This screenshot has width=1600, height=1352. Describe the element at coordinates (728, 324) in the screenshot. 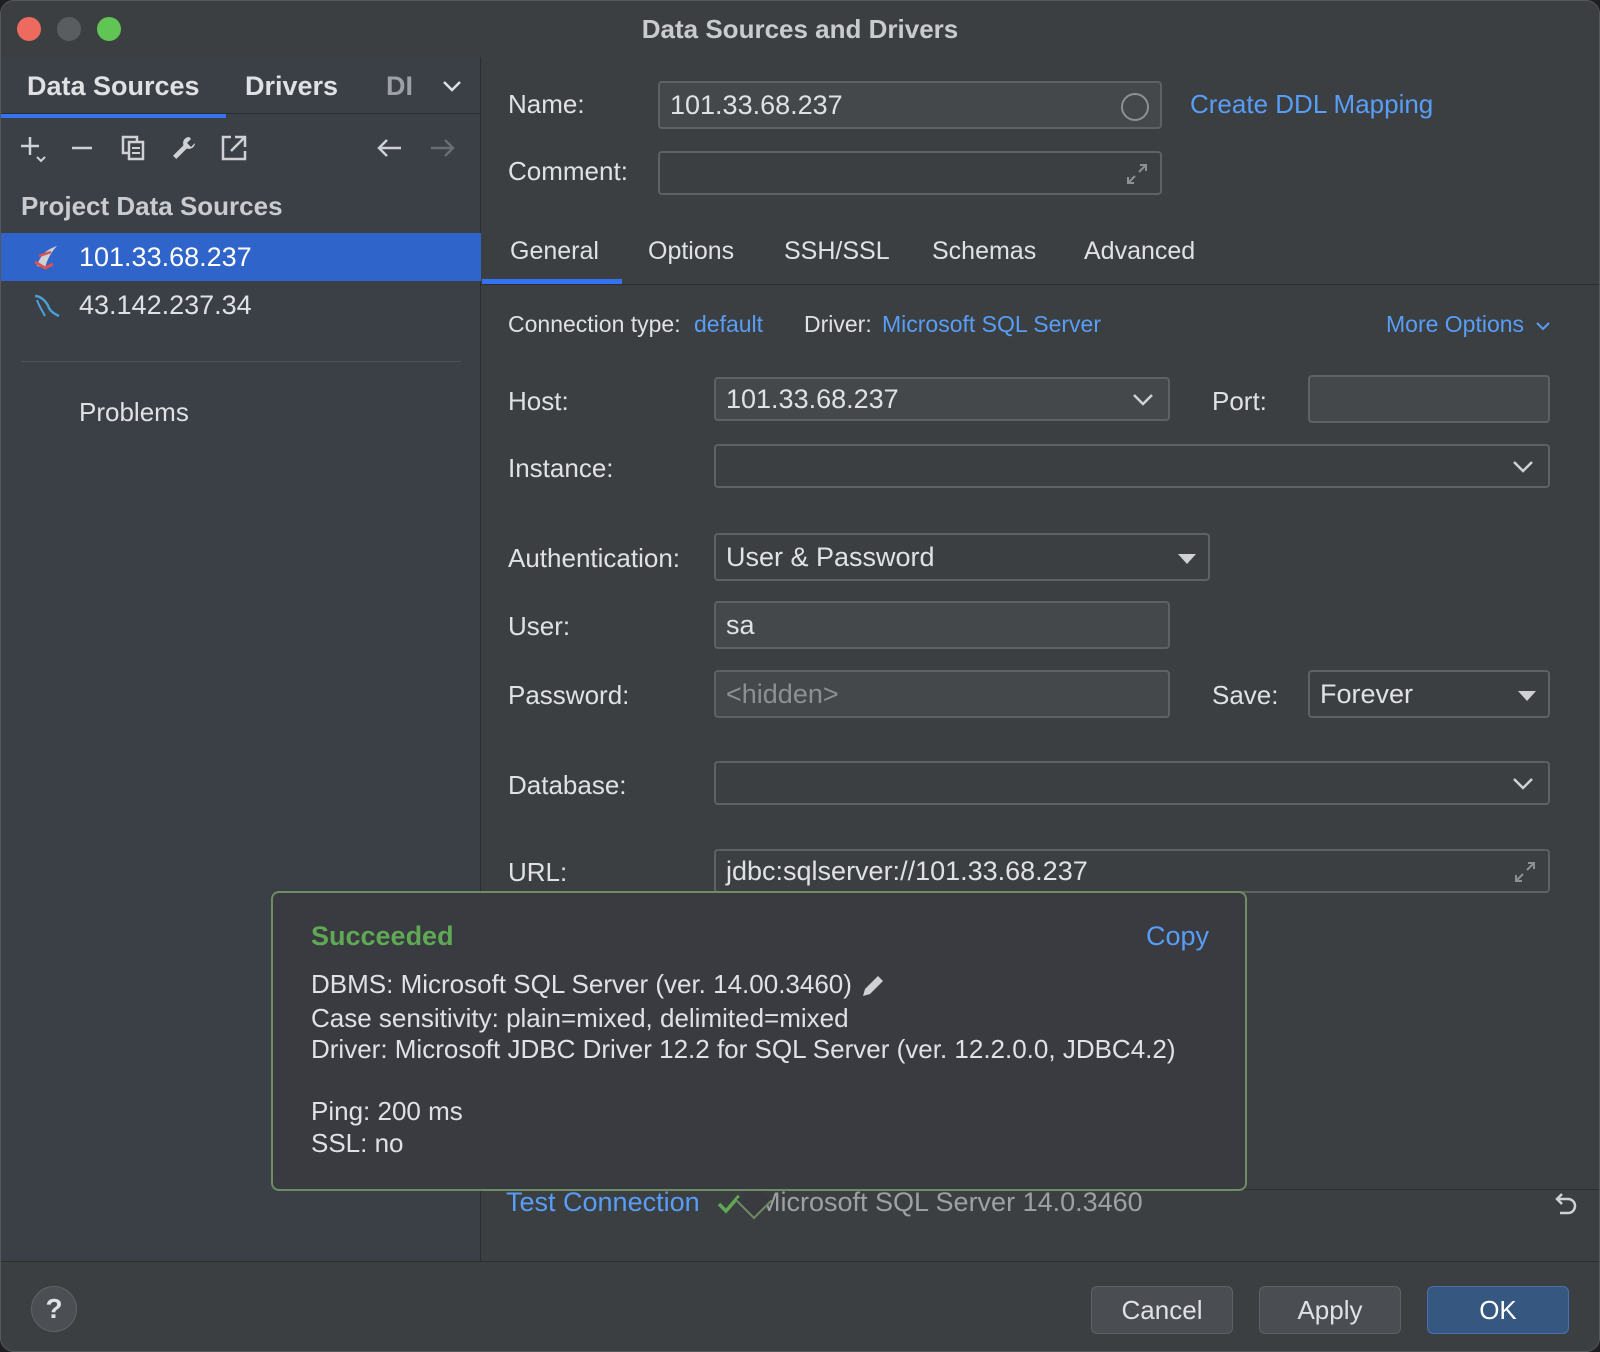

I see `connection-type-link: default` at that location.